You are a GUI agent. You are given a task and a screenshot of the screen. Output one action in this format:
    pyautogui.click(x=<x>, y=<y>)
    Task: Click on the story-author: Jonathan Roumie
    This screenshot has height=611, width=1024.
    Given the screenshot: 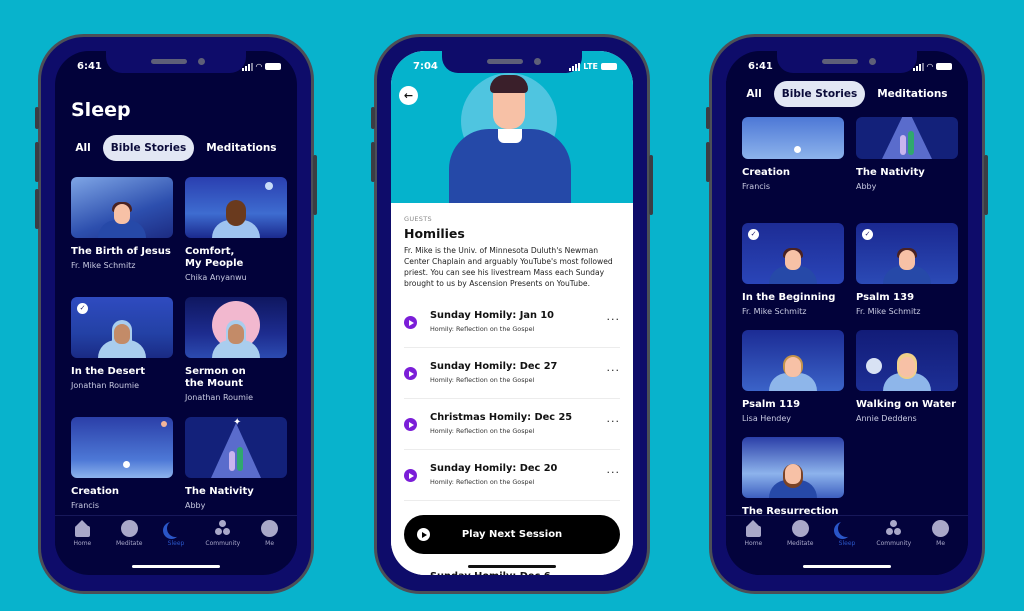 What is the action you would take?
    pyautogui.click(x=219, y=397)
    